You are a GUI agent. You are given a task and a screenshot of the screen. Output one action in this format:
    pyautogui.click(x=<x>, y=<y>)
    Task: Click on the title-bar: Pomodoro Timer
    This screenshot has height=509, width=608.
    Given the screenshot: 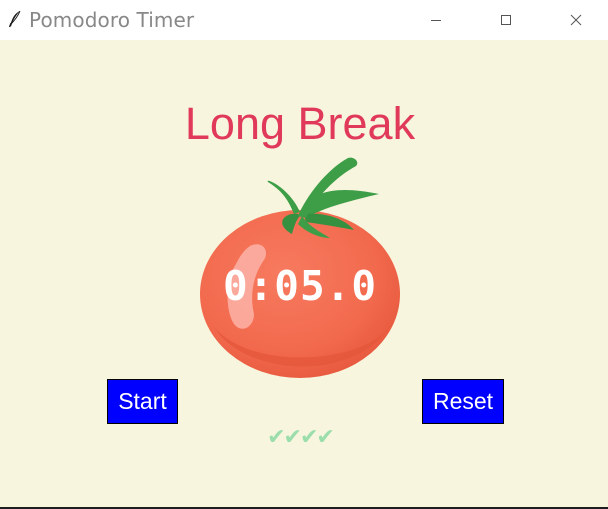 What is the action you would take?
    pyautogui.click(x=304, y=20)
    